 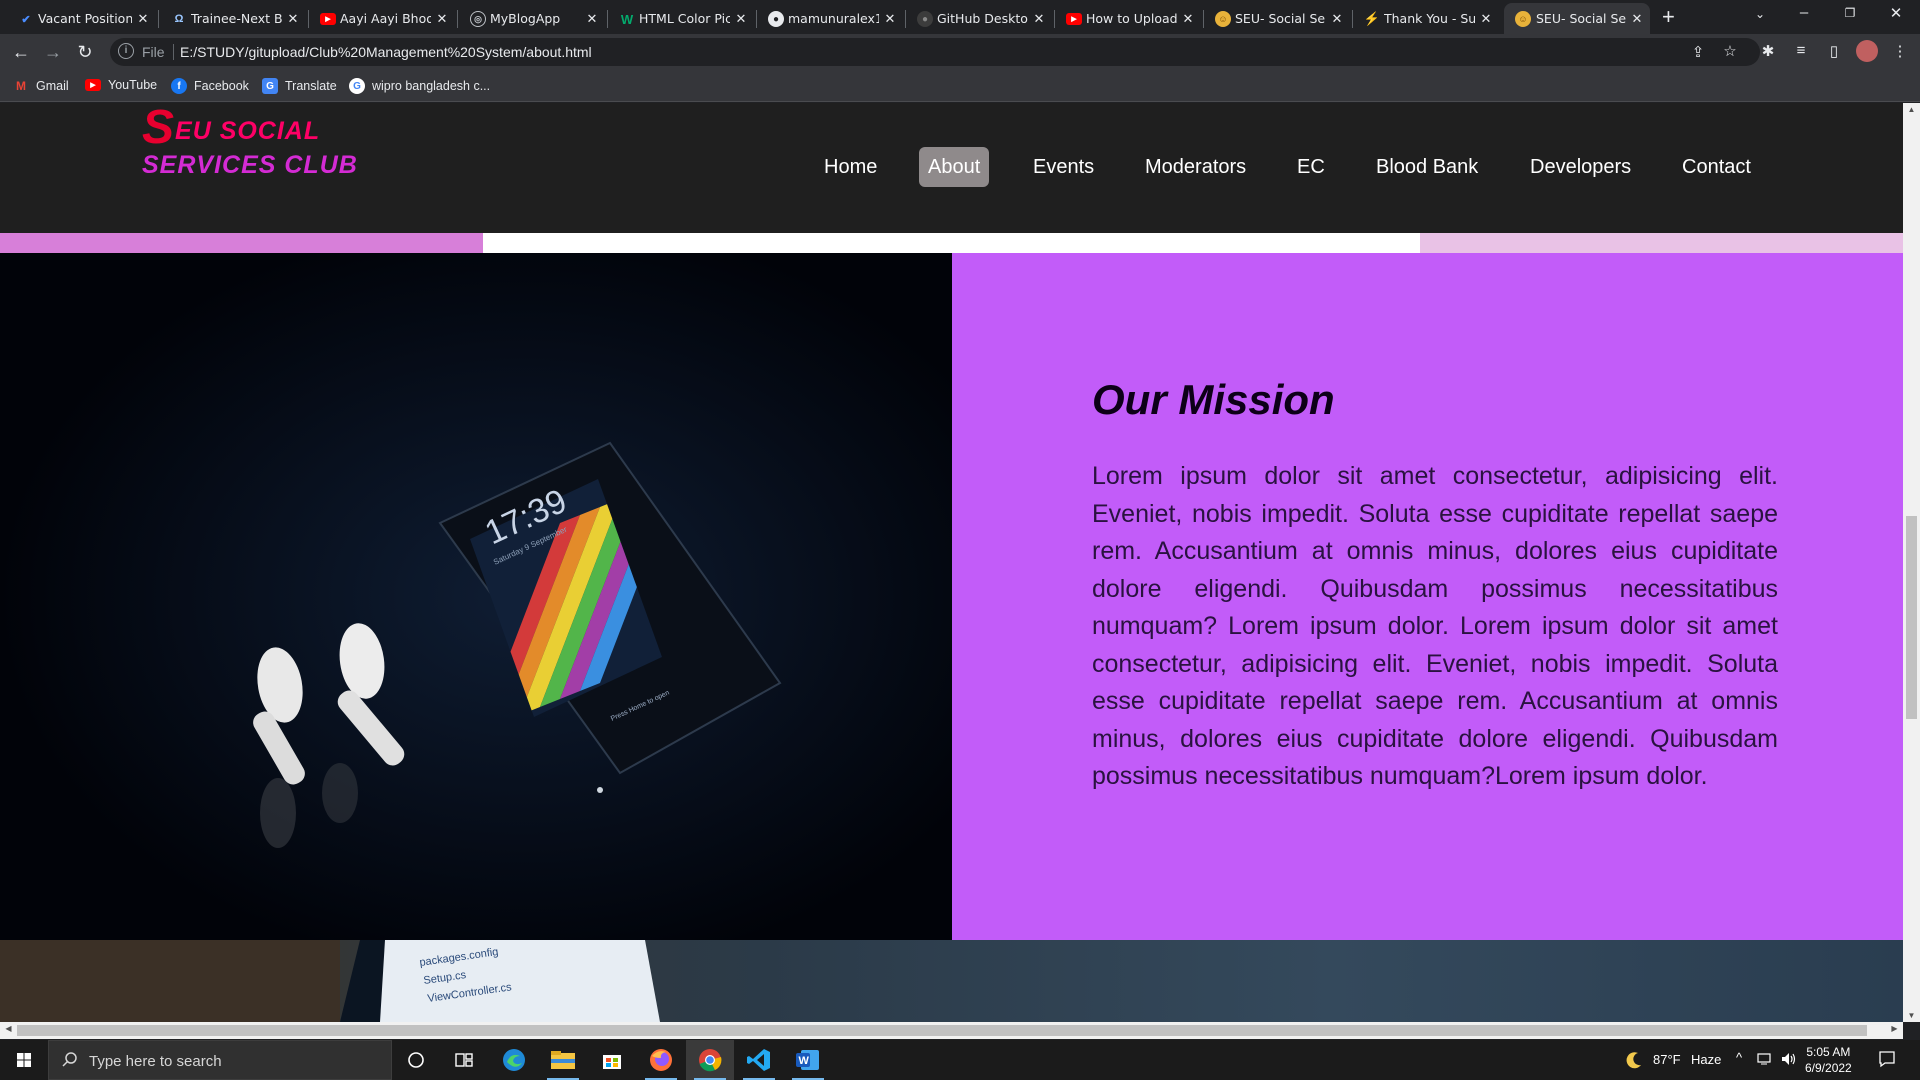 What do you see at coordinates (1730, 51) in the screenshot?
I see `bookmark-star-icon: ☆` at bounding box center [1730, 51].